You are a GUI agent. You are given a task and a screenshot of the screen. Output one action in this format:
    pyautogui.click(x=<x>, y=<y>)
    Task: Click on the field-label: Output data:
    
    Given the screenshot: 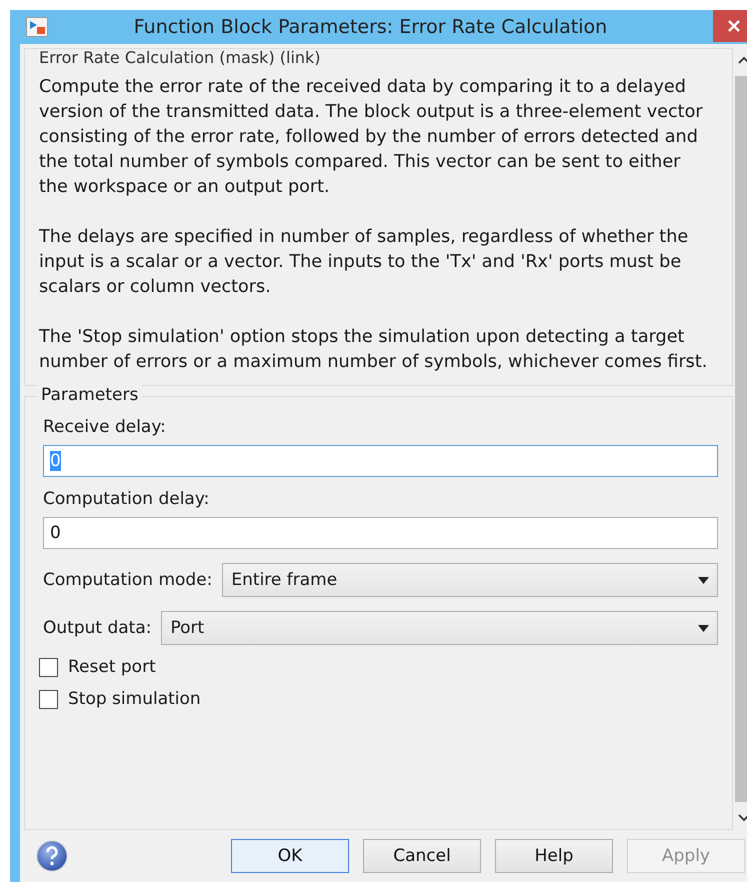 What is the action you would take?
    pyautogui.click(x=97, y=628)
    